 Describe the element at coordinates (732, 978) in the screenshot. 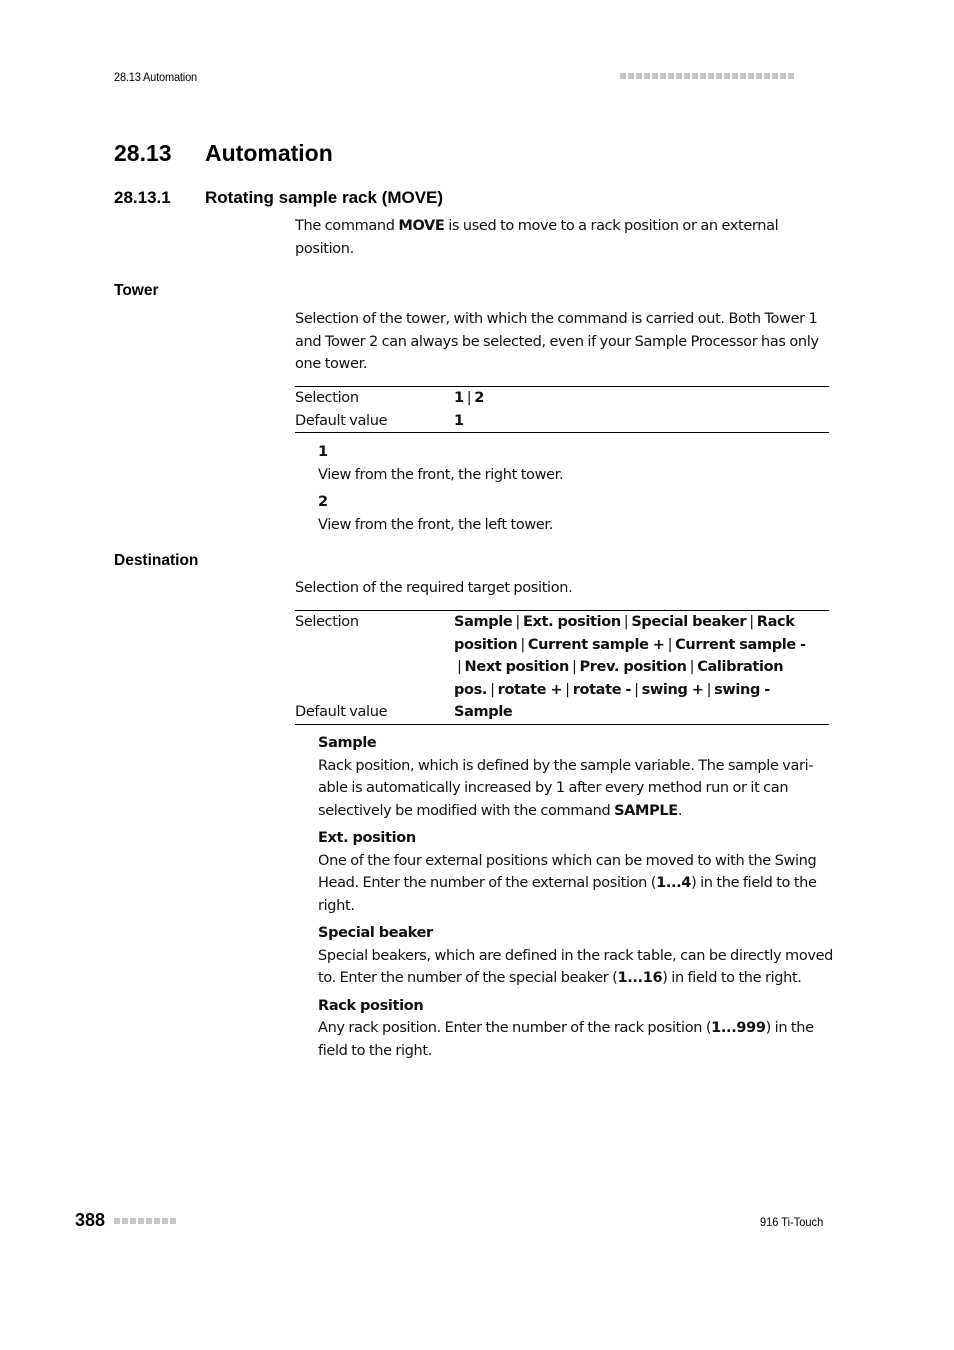

I see `option-text-end: ) in field to the right.` at that location.